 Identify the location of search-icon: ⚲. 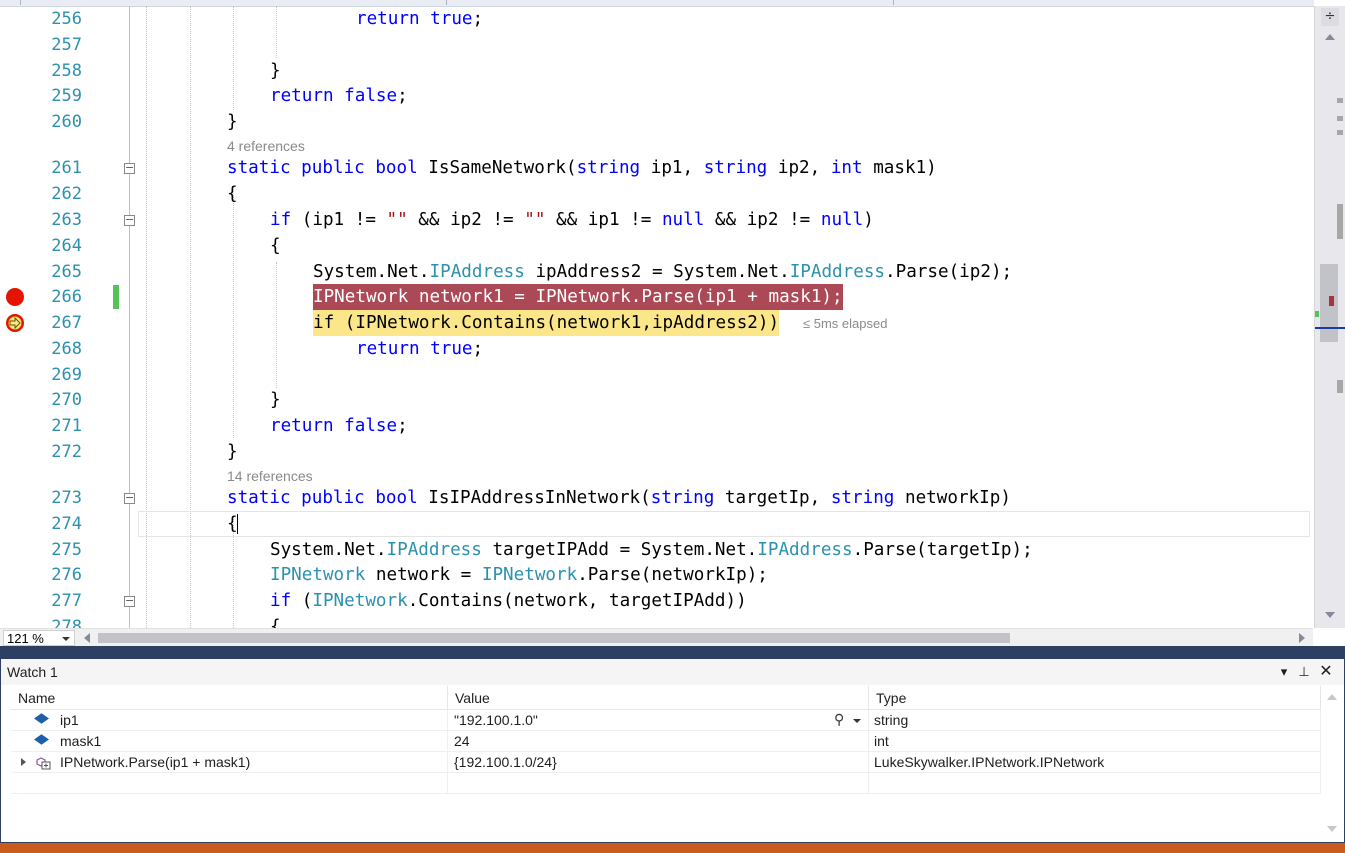
(839, 720).